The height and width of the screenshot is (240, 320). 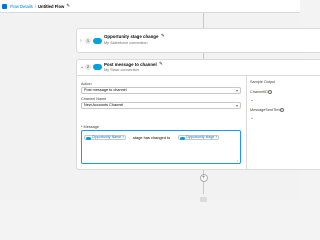 I want to click on opportunity-name-pill: Opportunity Name×, so click(x=105, y=137).